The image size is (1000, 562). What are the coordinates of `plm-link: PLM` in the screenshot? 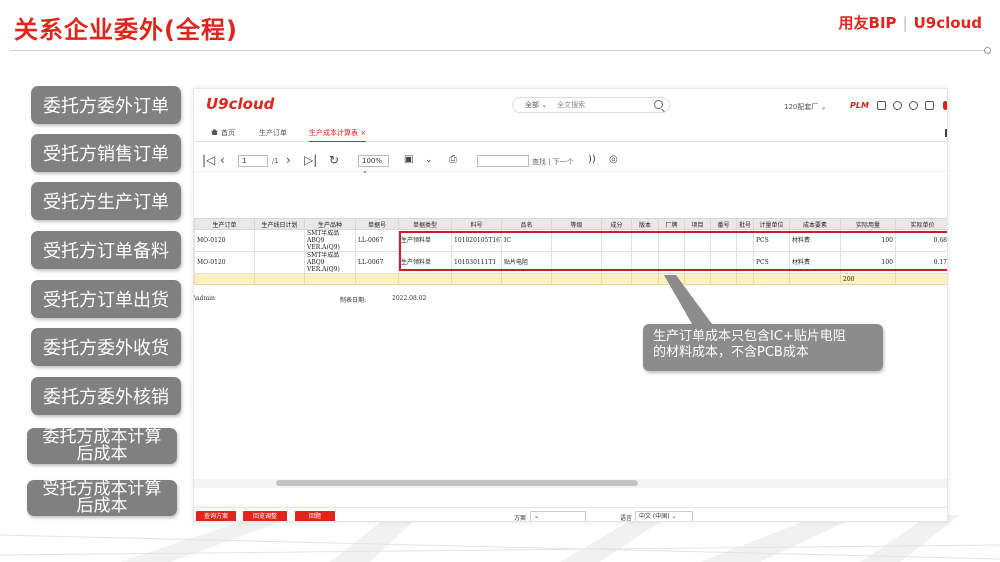 It's located at (859, 105).